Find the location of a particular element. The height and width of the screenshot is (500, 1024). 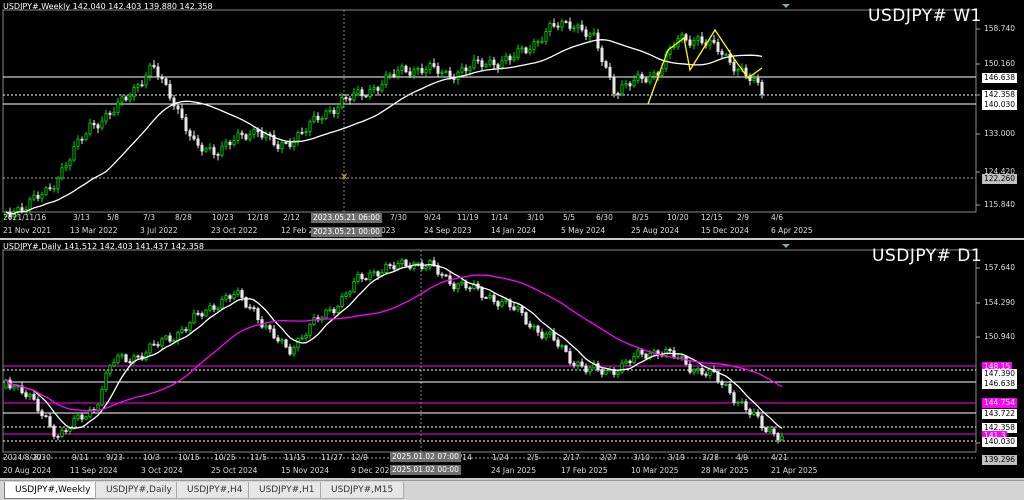

pane_w1-date-tick: 23 Oct 2022 is located at coordinates (234, 230).